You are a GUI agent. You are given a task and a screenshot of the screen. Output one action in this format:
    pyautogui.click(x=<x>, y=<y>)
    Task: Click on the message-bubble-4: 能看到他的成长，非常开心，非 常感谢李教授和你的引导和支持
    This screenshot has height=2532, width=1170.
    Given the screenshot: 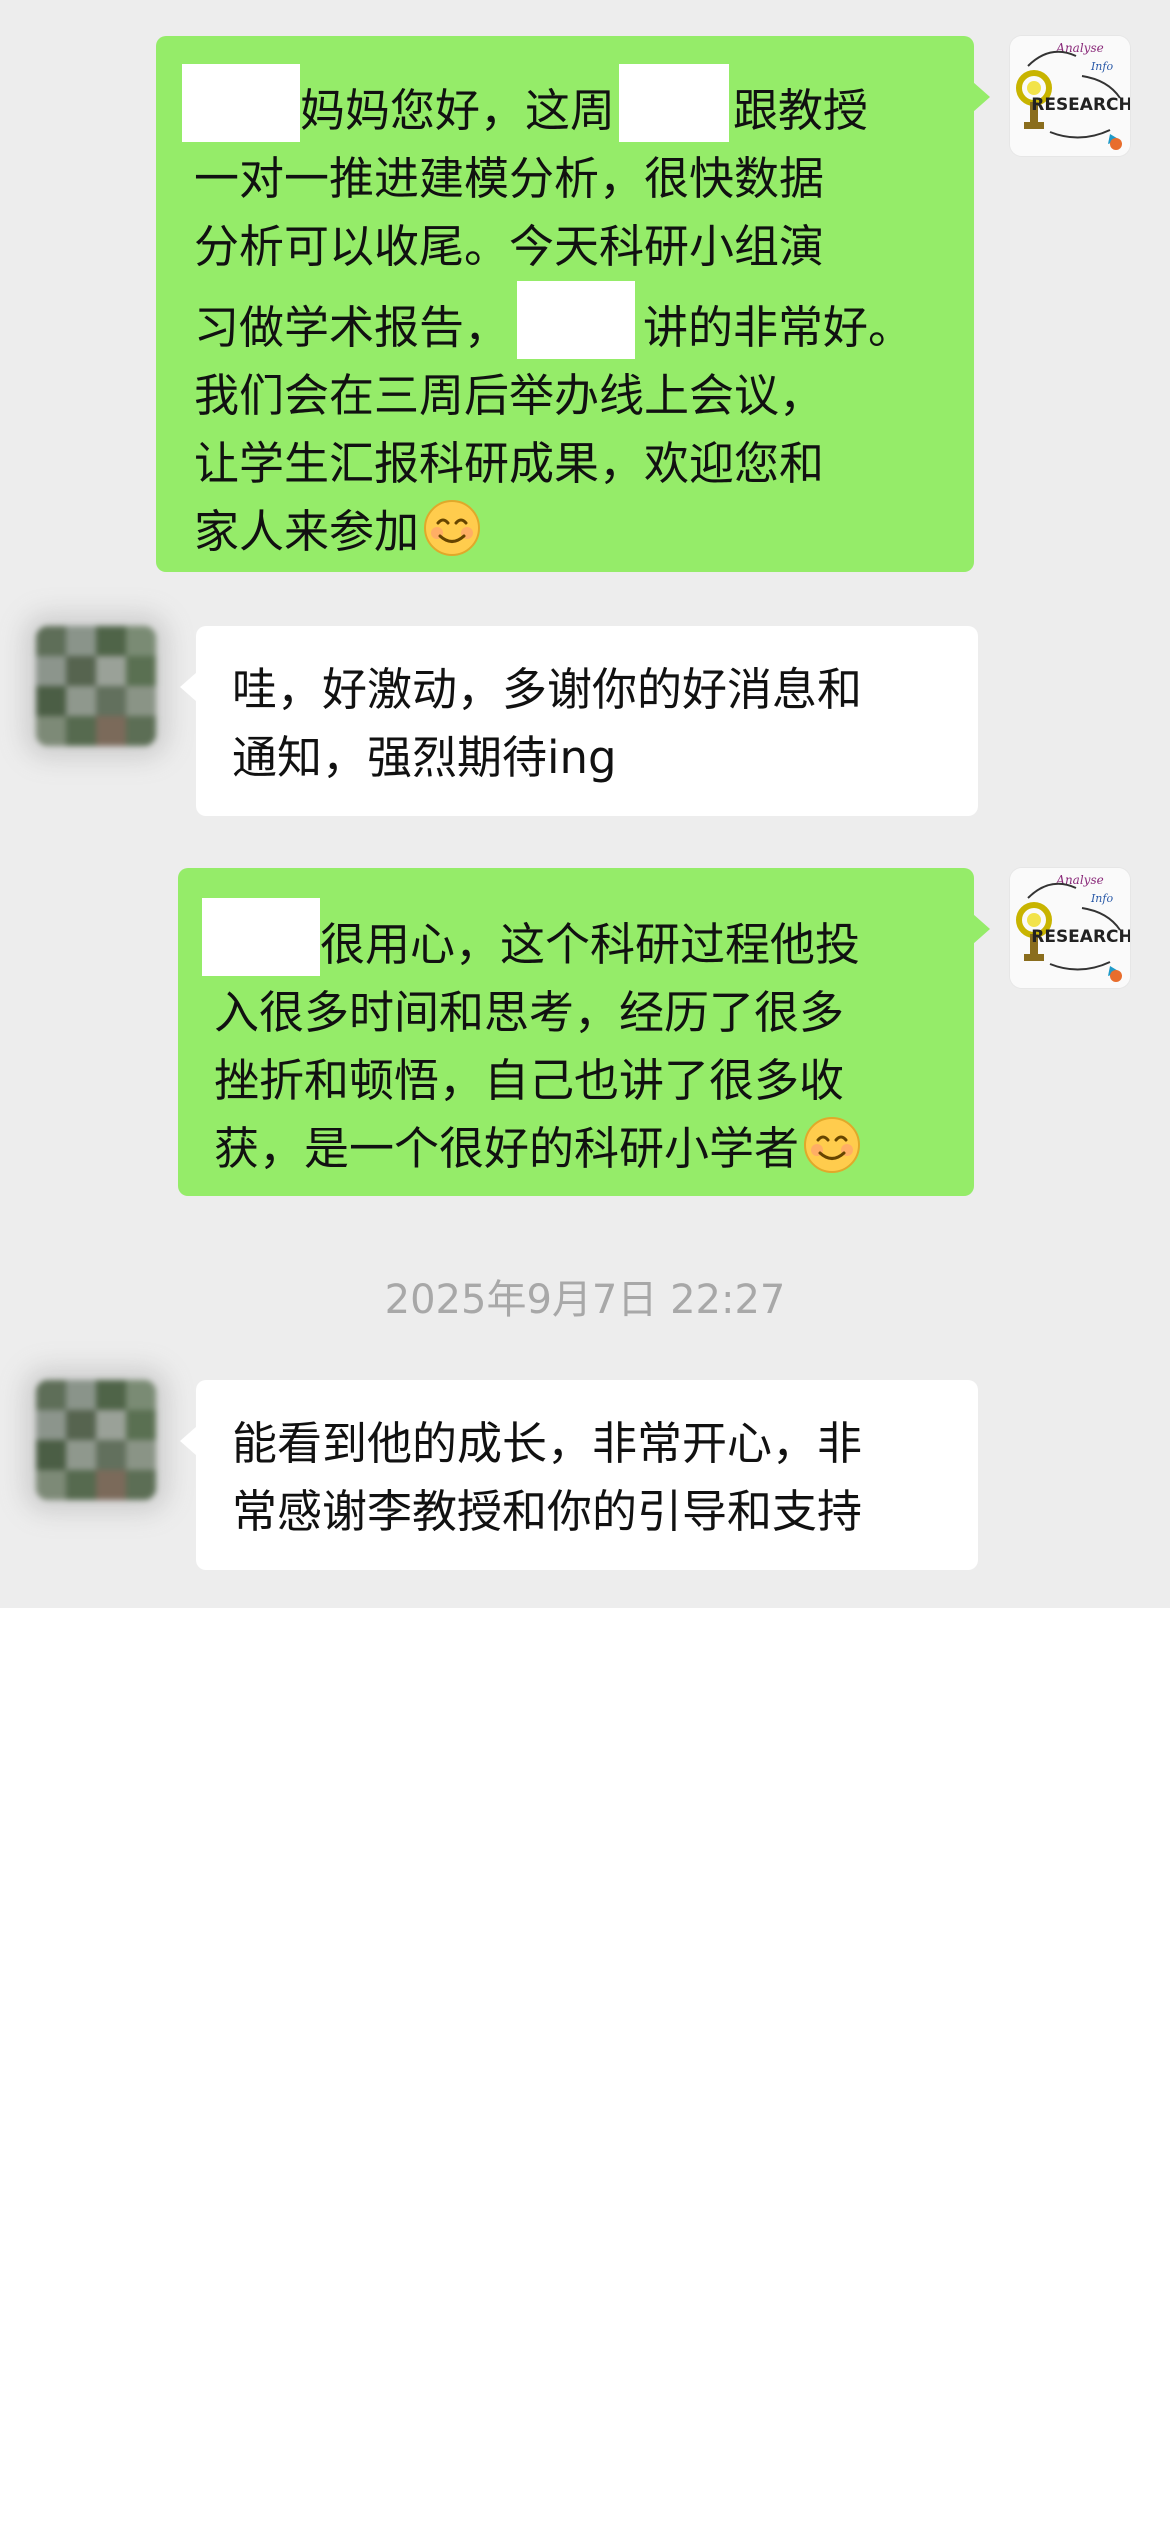 What is the action you would take?
    pyautogui.click(x=579, y=1475)
    